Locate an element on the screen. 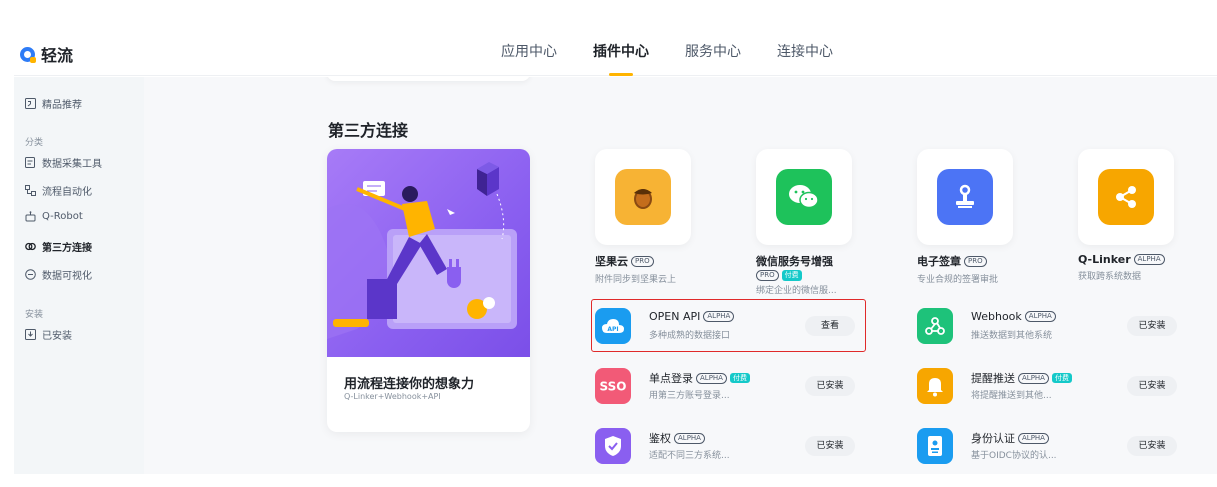 This screenshot has height=487, width=1217. plugin-row-auth: 鉴权 ALPHA 适配不同三方系统... 已安装 is located at coordinates (725, 446).